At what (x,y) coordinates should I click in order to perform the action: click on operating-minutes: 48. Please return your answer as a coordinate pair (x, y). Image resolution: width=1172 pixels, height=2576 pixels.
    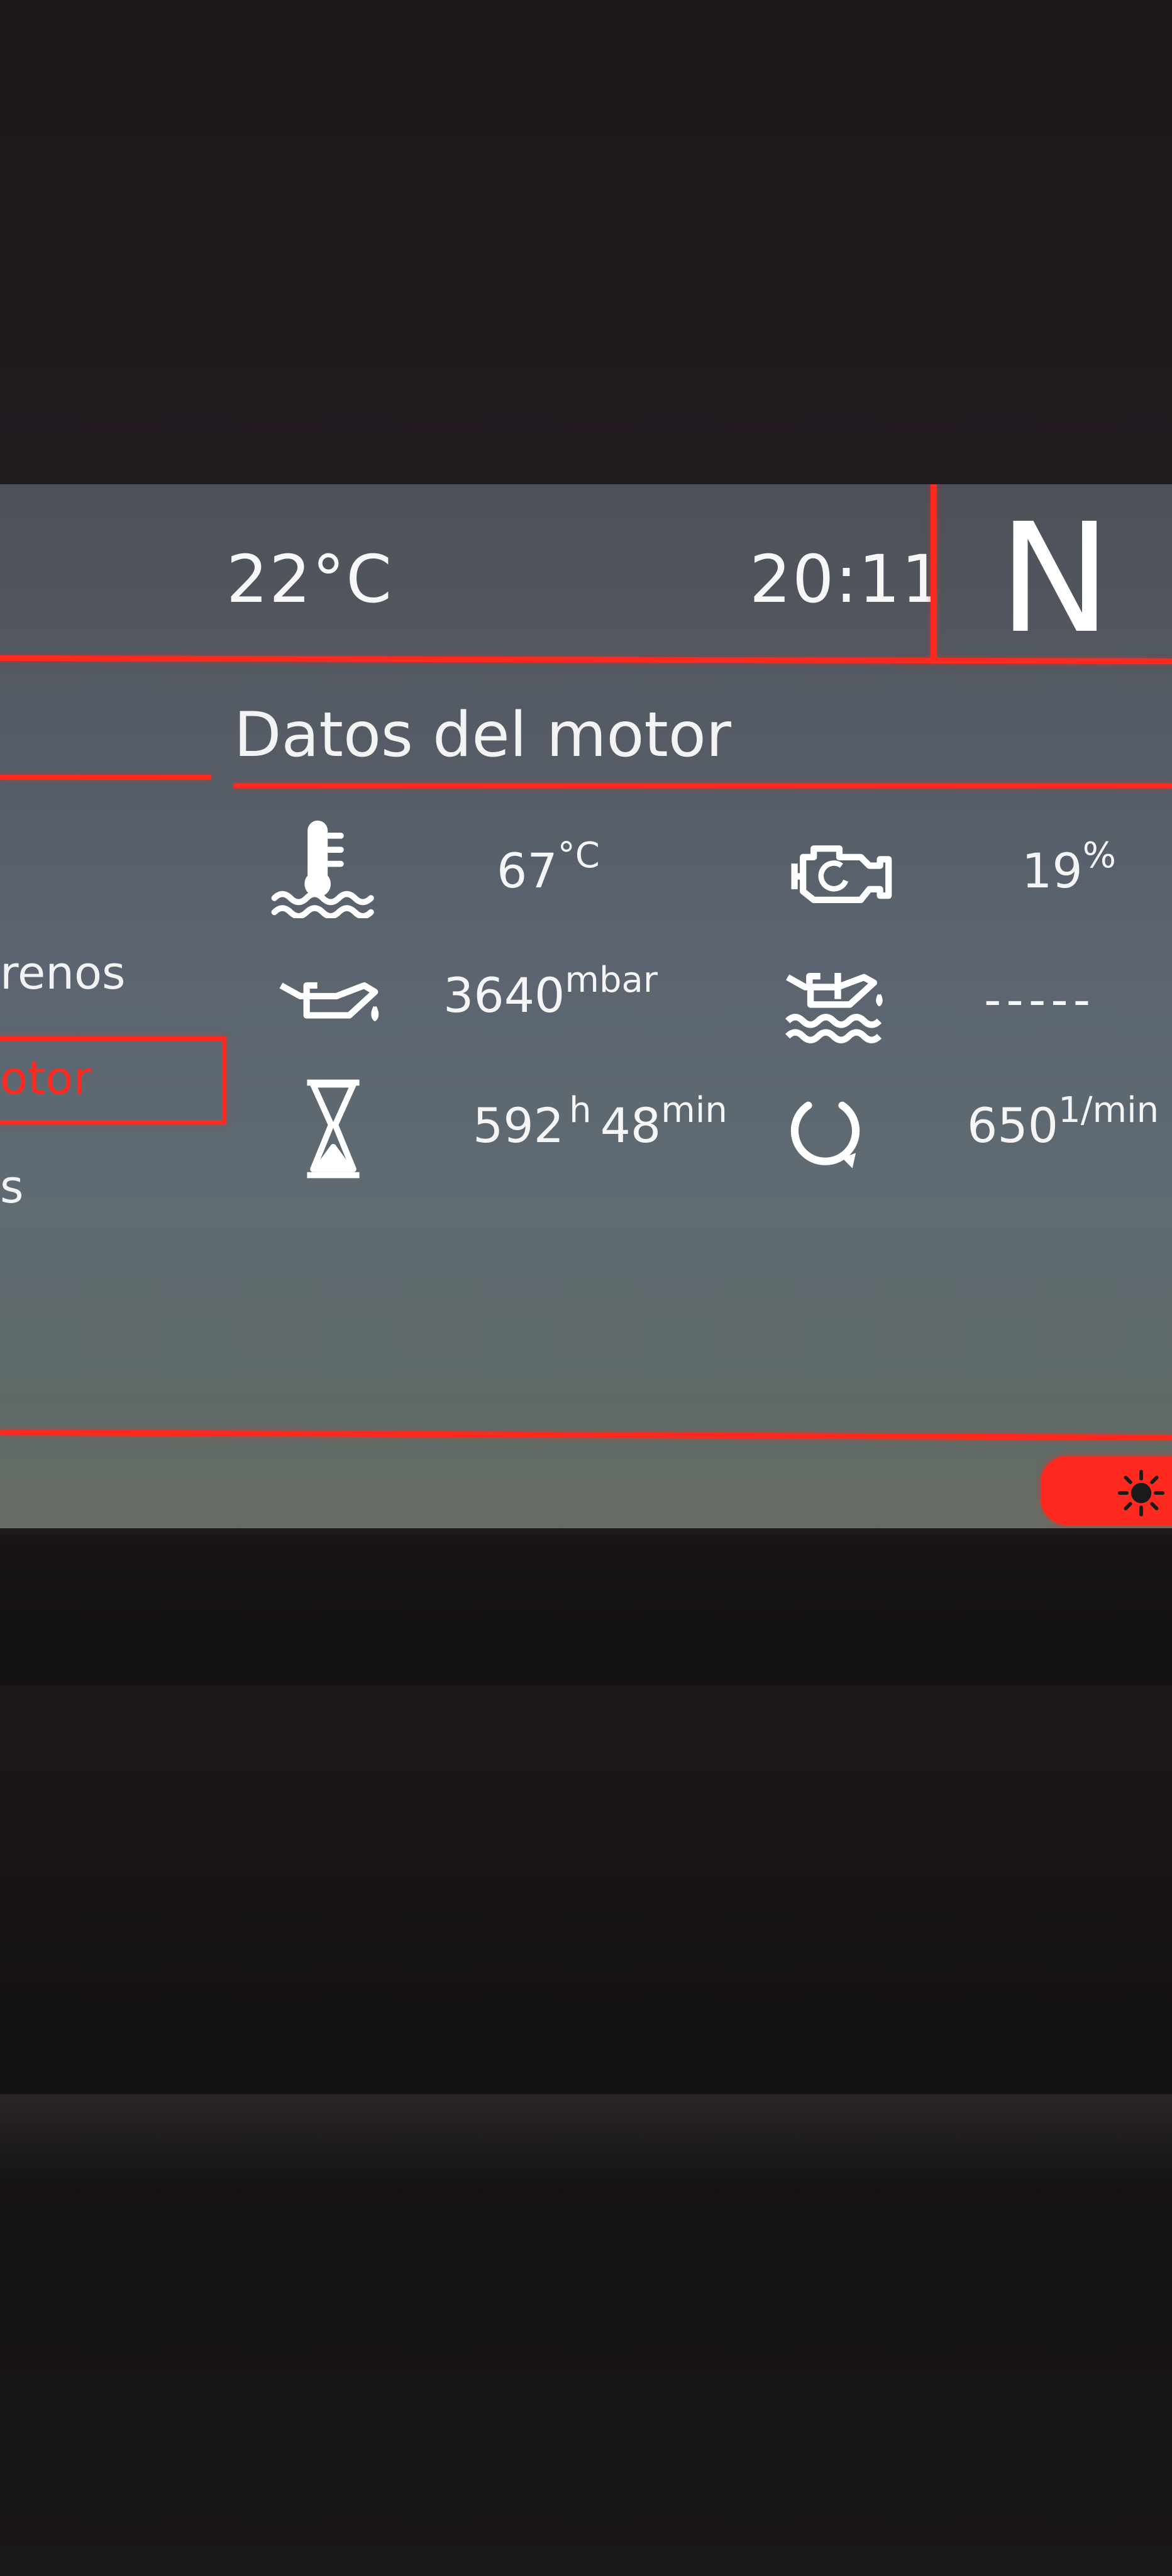
    Looking at the image, I should click on (630, 1125).